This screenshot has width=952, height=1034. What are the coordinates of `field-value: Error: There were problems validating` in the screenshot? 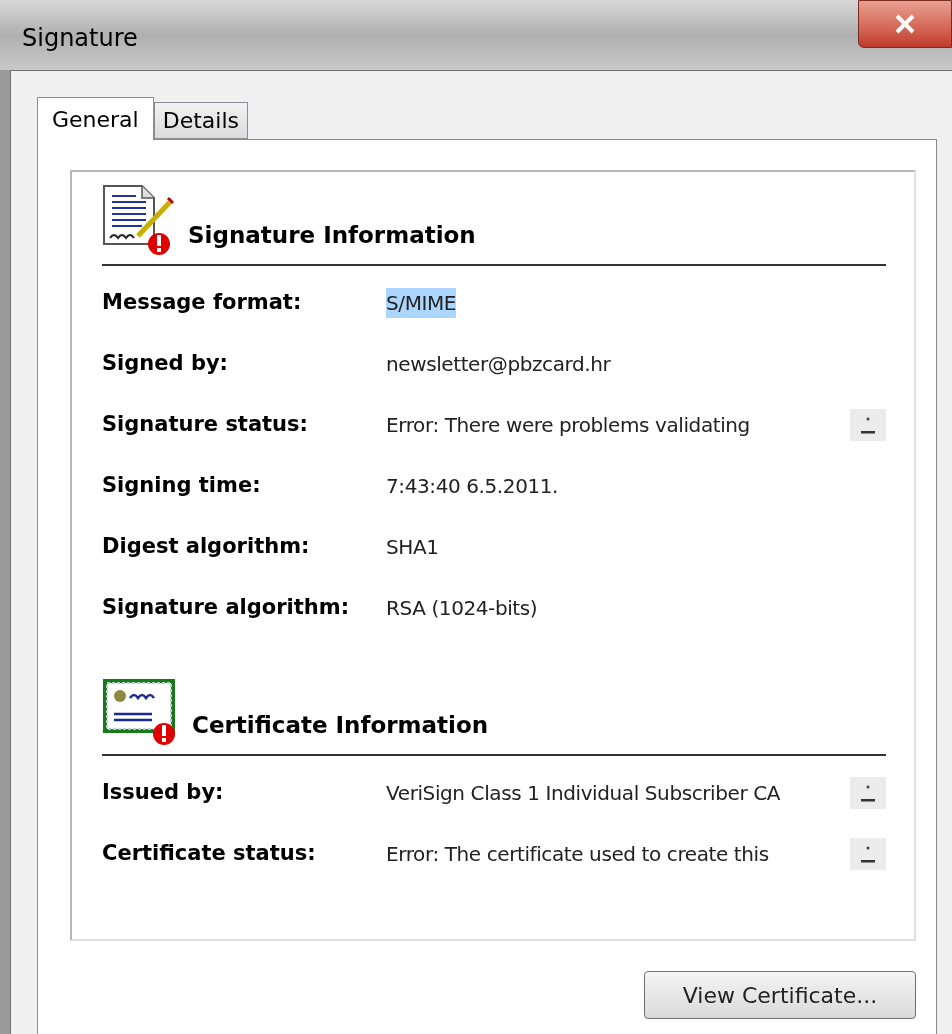 It's located at (568, 425).